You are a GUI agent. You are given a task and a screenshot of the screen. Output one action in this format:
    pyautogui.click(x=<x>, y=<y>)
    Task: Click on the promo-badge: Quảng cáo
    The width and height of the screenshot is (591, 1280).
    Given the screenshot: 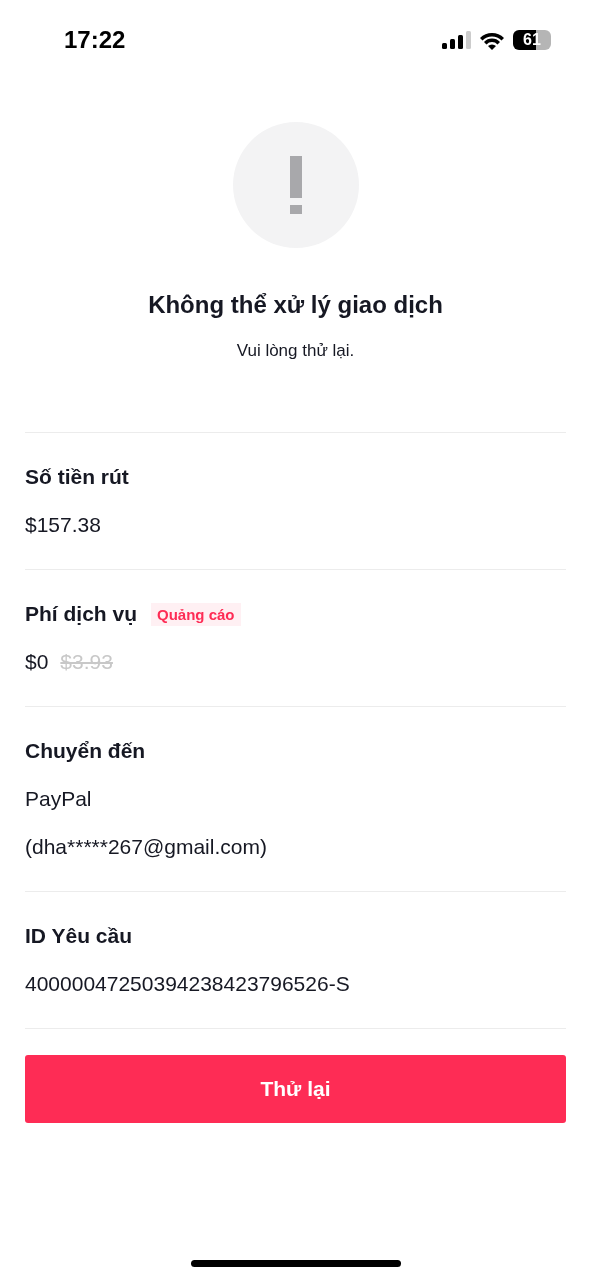 What is the action you would take?
    pyautogui.click(x=196, y=614)
    